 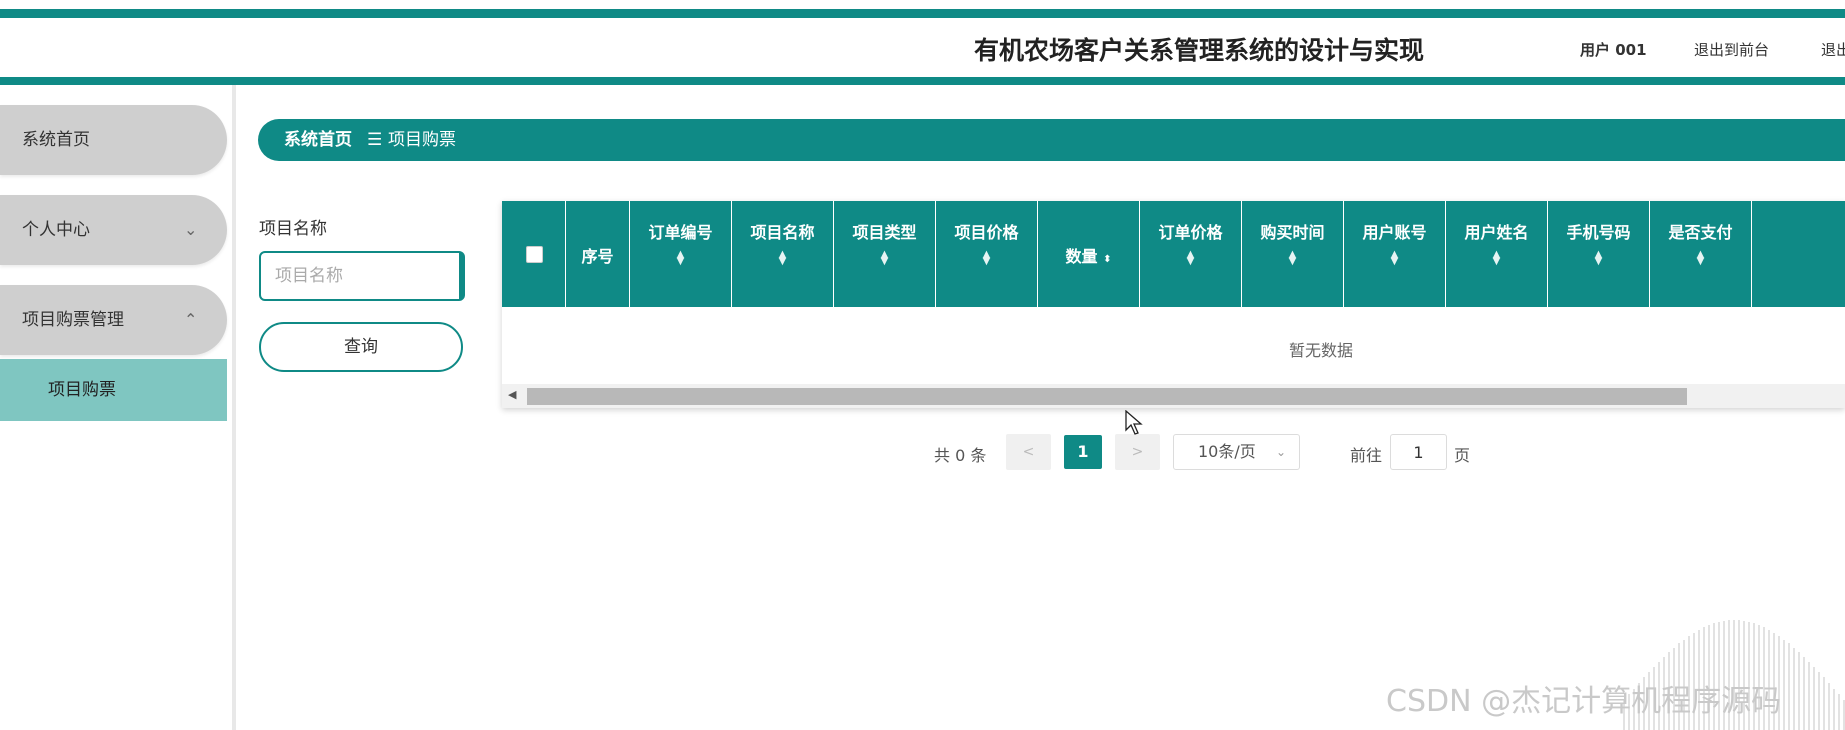 I want to click on page-number-button: 1, so click(x=1083, y=452).